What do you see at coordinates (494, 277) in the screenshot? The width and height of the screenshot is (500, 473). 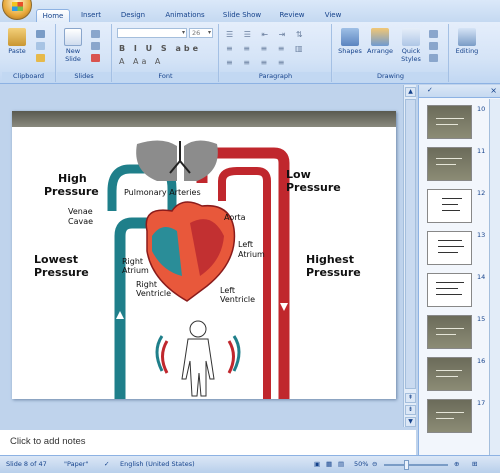 I see `thumbnail-scrollbar` at bounding box center [494, 277].